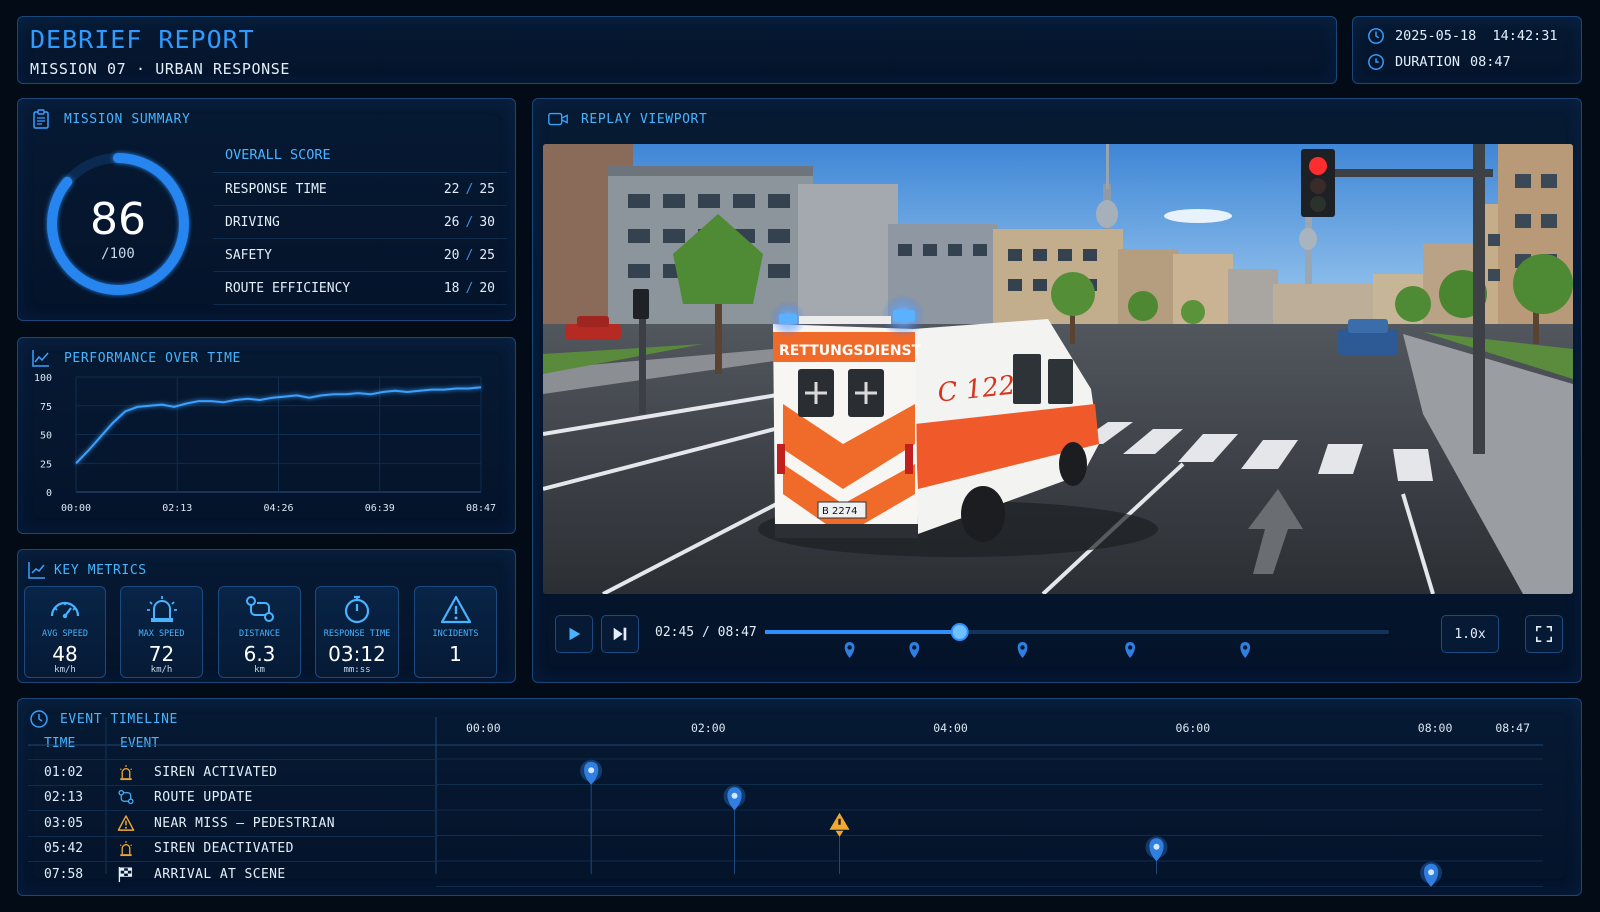  Describe the element at coordinates (1435, 728) in the screenshot. I see `timeline-axis-label: 08:00` at that location.